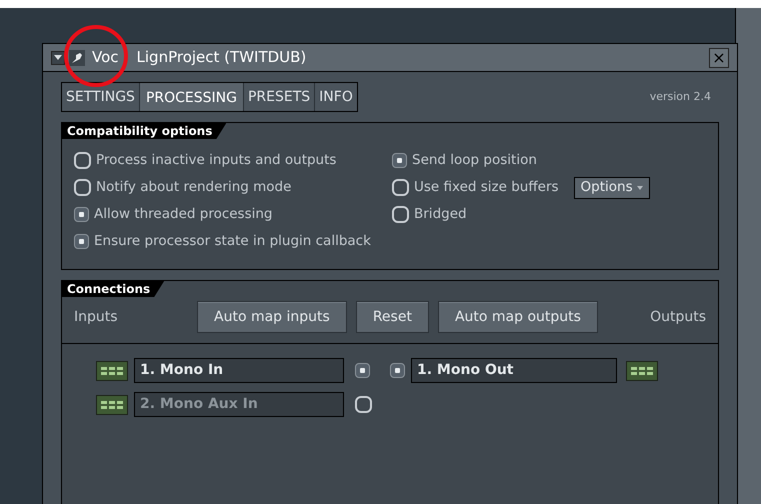  I want to click on map-button: Reset, so click(392, 317).